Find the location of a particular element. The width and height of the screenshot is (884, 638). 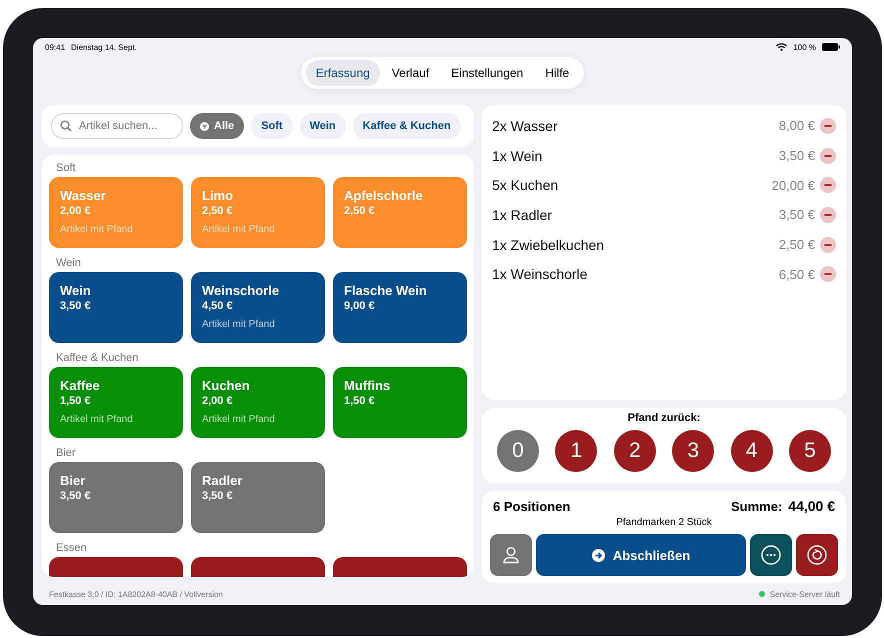

order-amount: 2,50 € is located at coordinates (796, 244).